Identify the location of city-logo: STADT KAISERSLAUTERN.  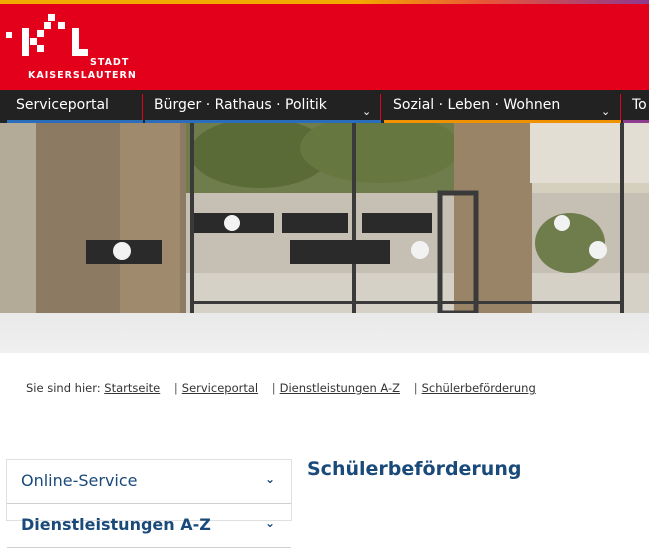
(76, 50).